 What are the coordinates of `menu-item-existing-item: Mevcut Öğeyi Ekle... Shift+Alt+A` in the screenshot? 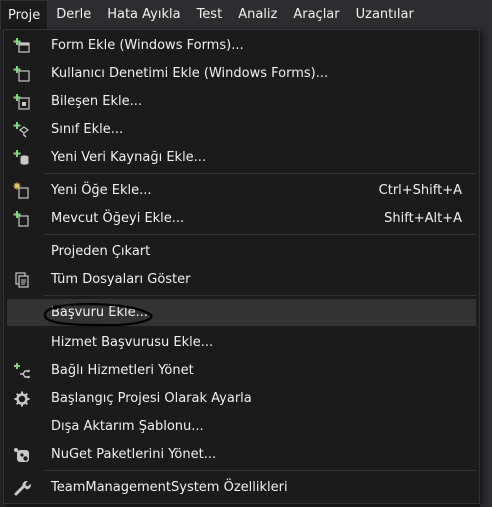 It's located at (241, 218).